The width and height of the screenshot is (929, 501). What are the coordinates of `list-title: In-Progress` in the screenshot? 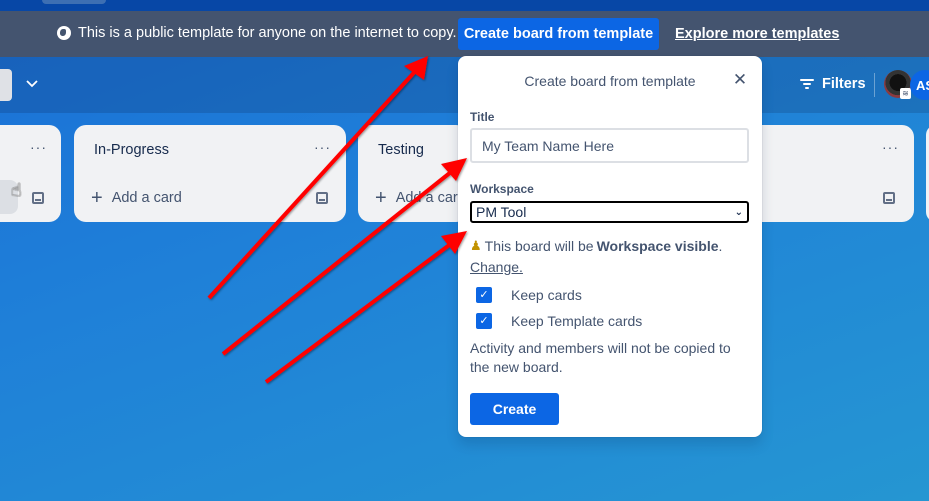 It's located at (131, 150).